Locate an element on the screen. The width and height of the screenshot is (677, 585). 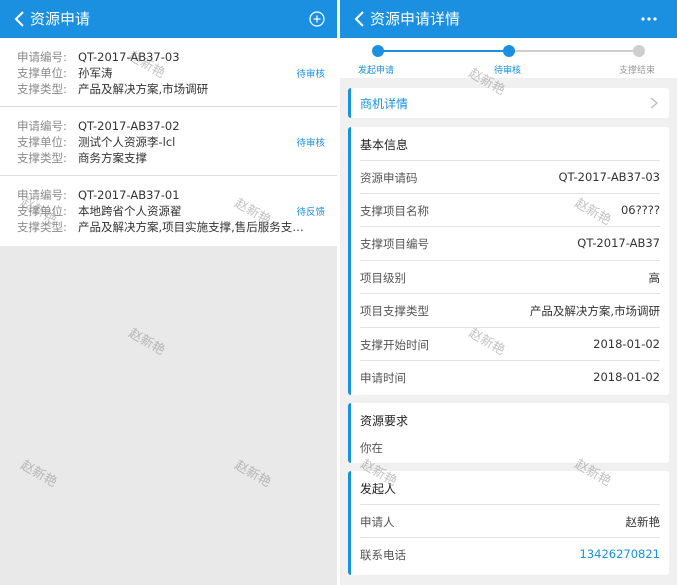
support-type-row: 支撑类型: 商务方案支撑 is located at coordinates (82, 158).